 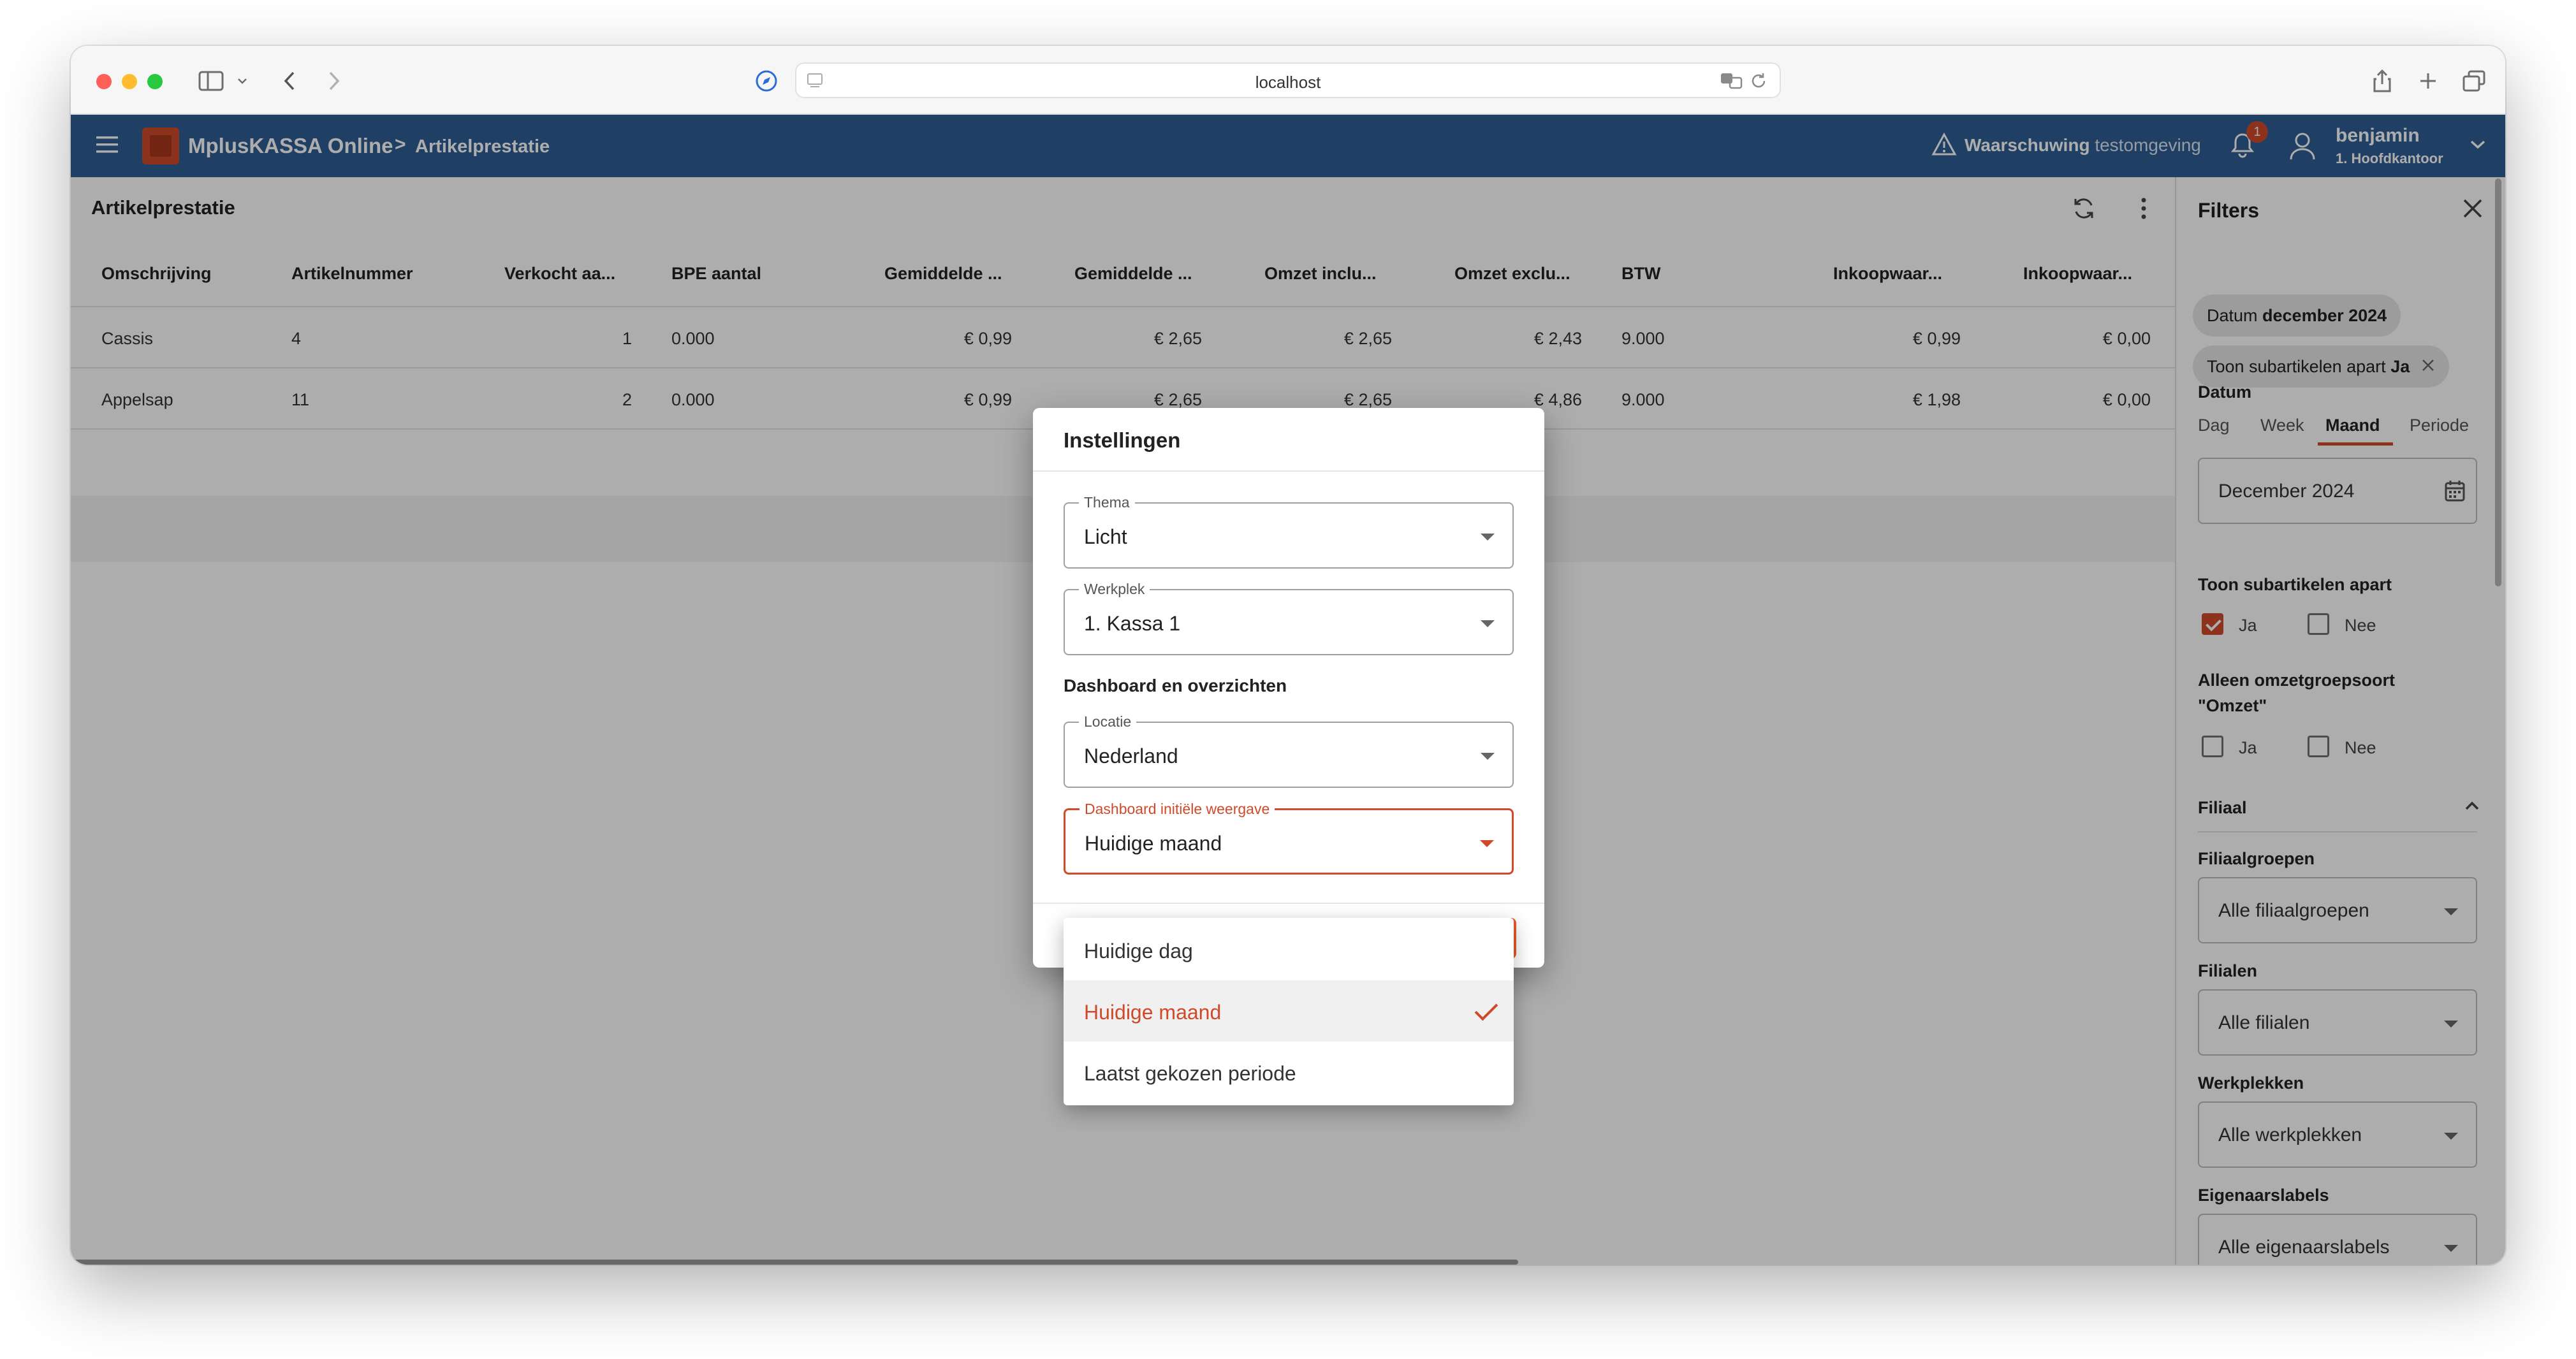 I want to click on option-label: Huidige maand, so click(x=1153, y=1013).